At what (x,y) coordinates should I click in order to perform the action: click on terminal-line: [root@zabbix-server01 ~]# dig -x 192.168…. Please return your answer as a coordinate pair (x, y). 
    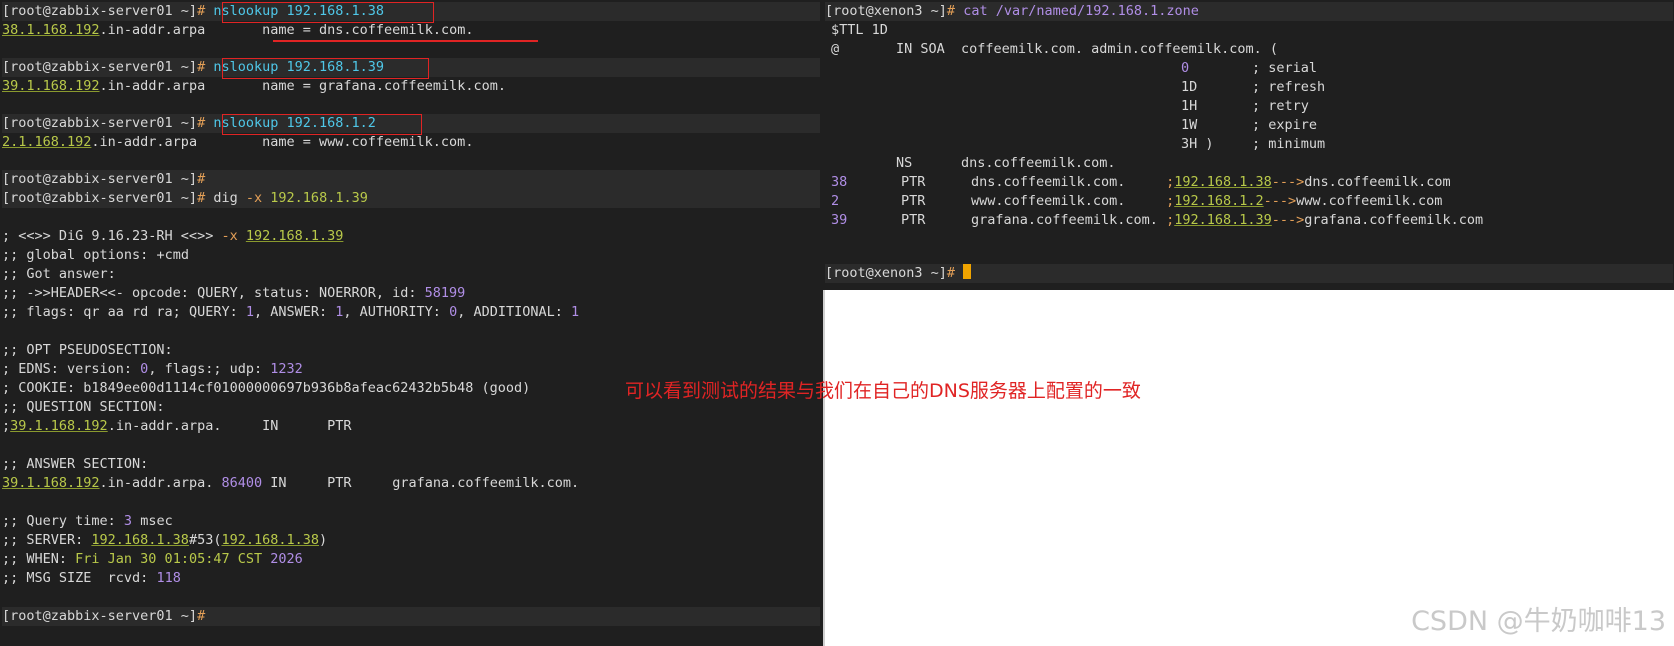
    Looking at the image, I should click on (411, 198).